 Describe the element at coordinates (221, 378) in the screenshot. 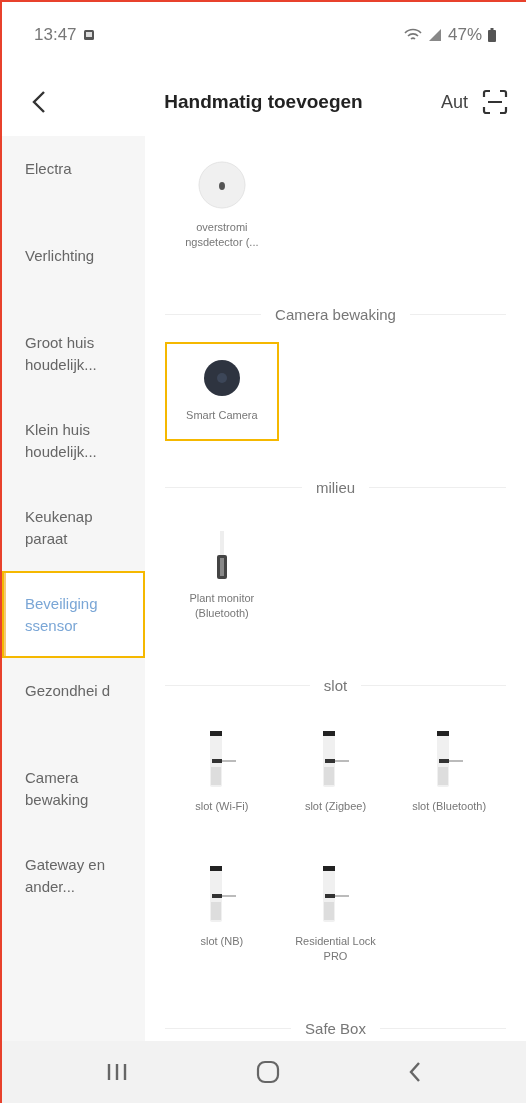

I see `camera-icon` at that location.